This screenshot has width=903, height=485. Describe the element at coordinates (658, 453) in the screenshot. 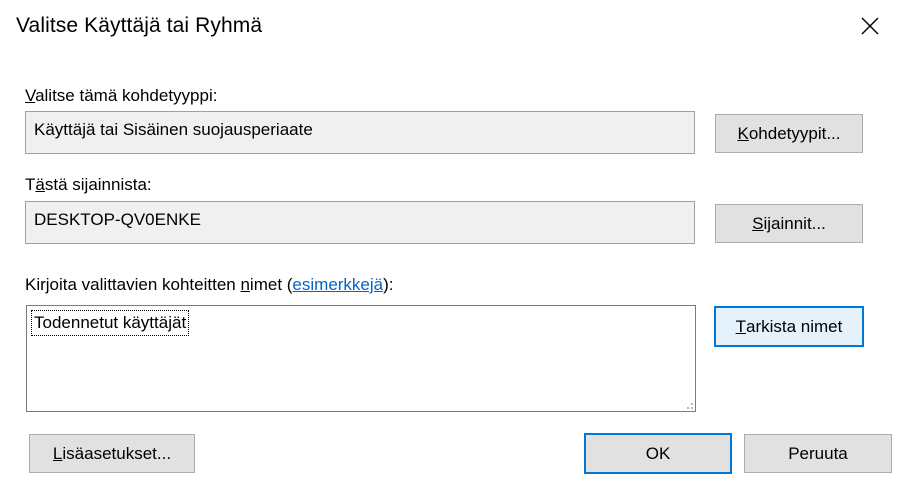

I see `ok-button: OK` at that location.